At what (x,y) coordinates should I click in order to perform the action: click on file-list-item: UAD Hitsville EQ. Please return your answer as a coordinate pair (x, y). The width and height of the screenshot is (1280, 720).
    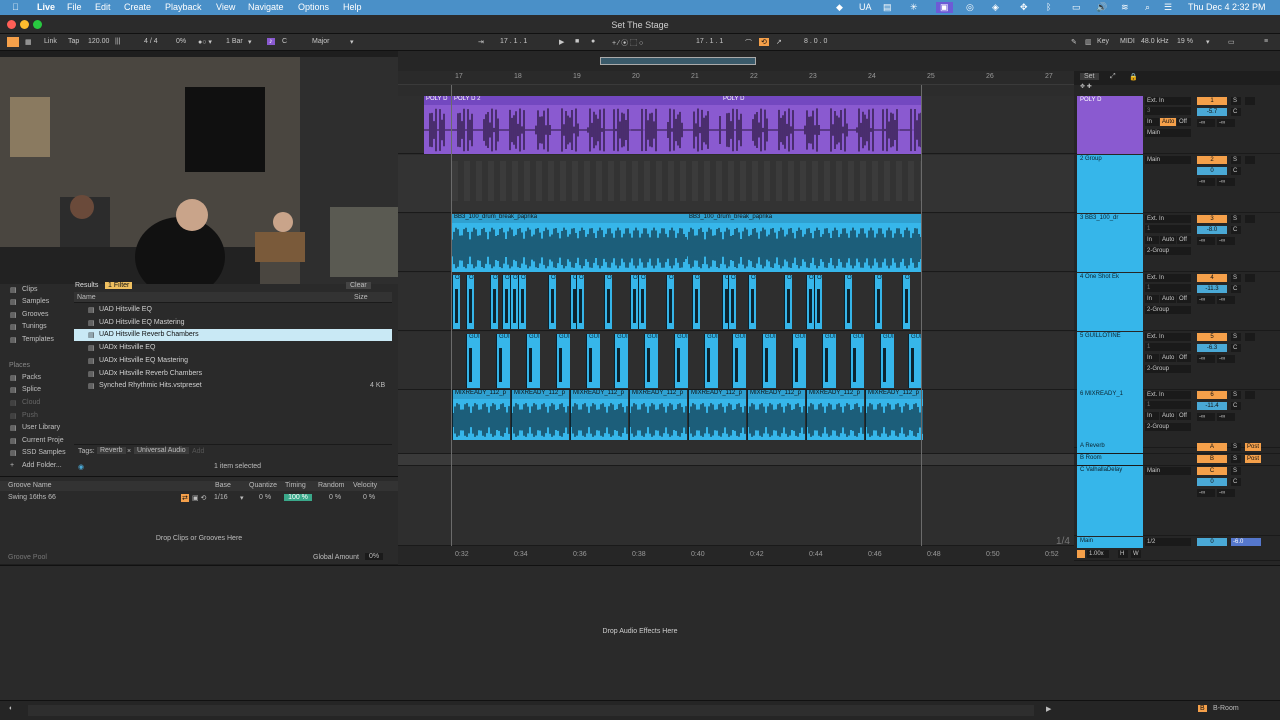
    Looking at the image, I should click on (125, 309).